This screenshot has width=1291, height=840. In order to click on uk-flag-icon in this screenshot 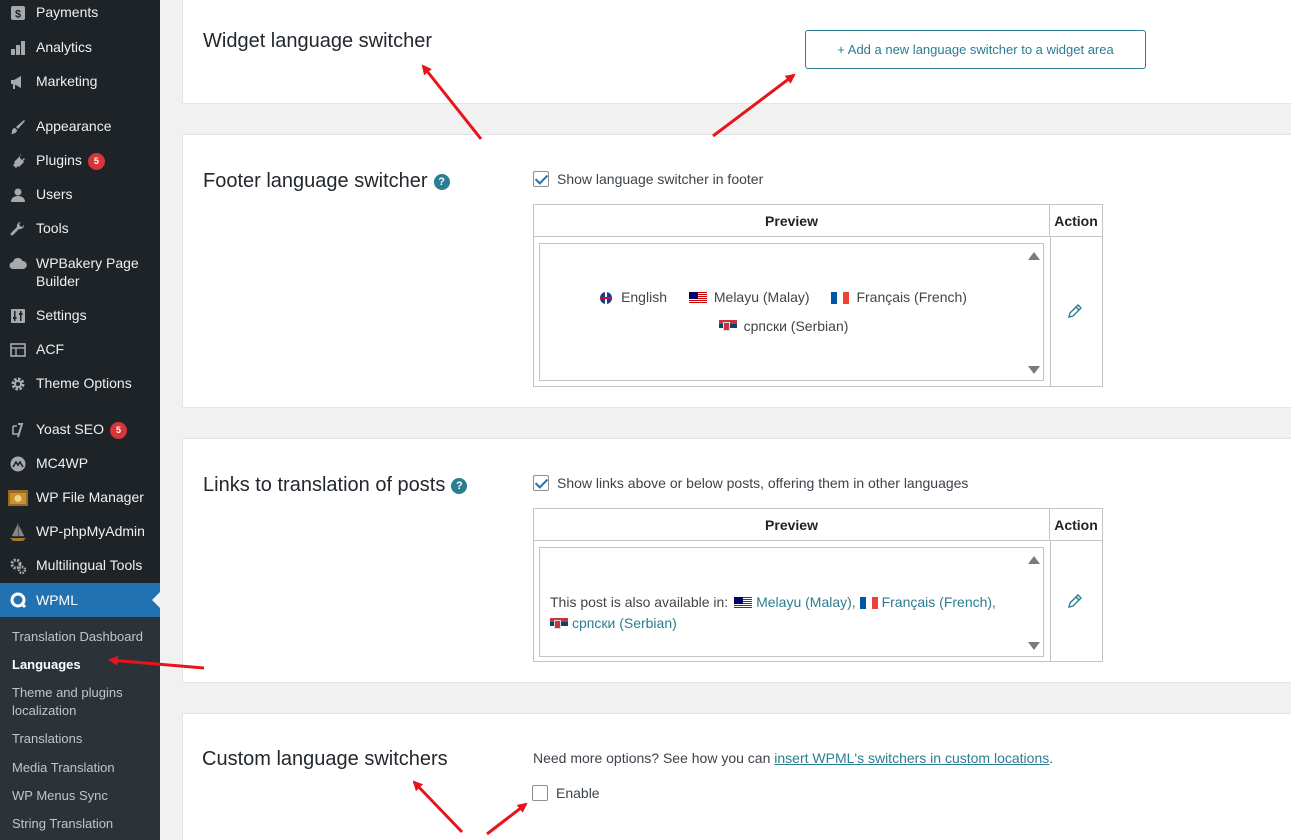, I will do `click(606, 297)`.